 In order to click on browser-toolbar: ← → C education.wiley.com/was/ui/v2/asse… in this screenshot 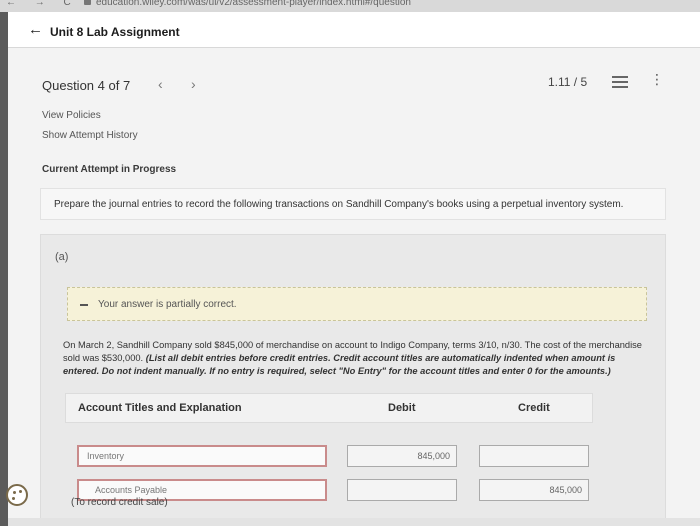, I will do `click(350, 6)`.